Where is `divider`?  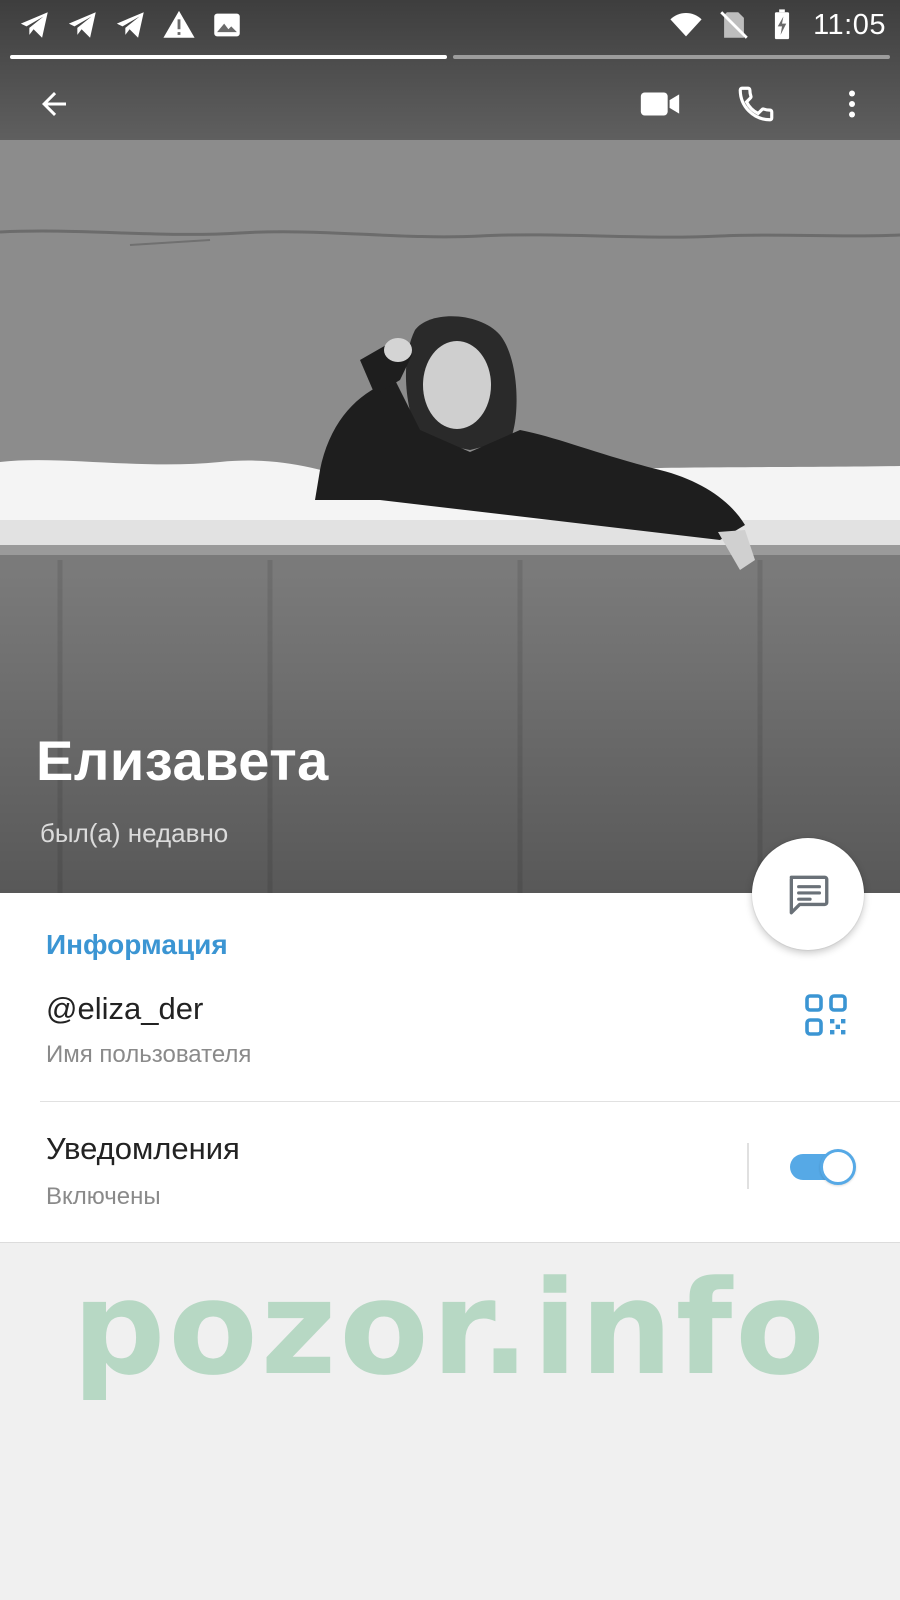 divider is located at coordinates (470, 1101).